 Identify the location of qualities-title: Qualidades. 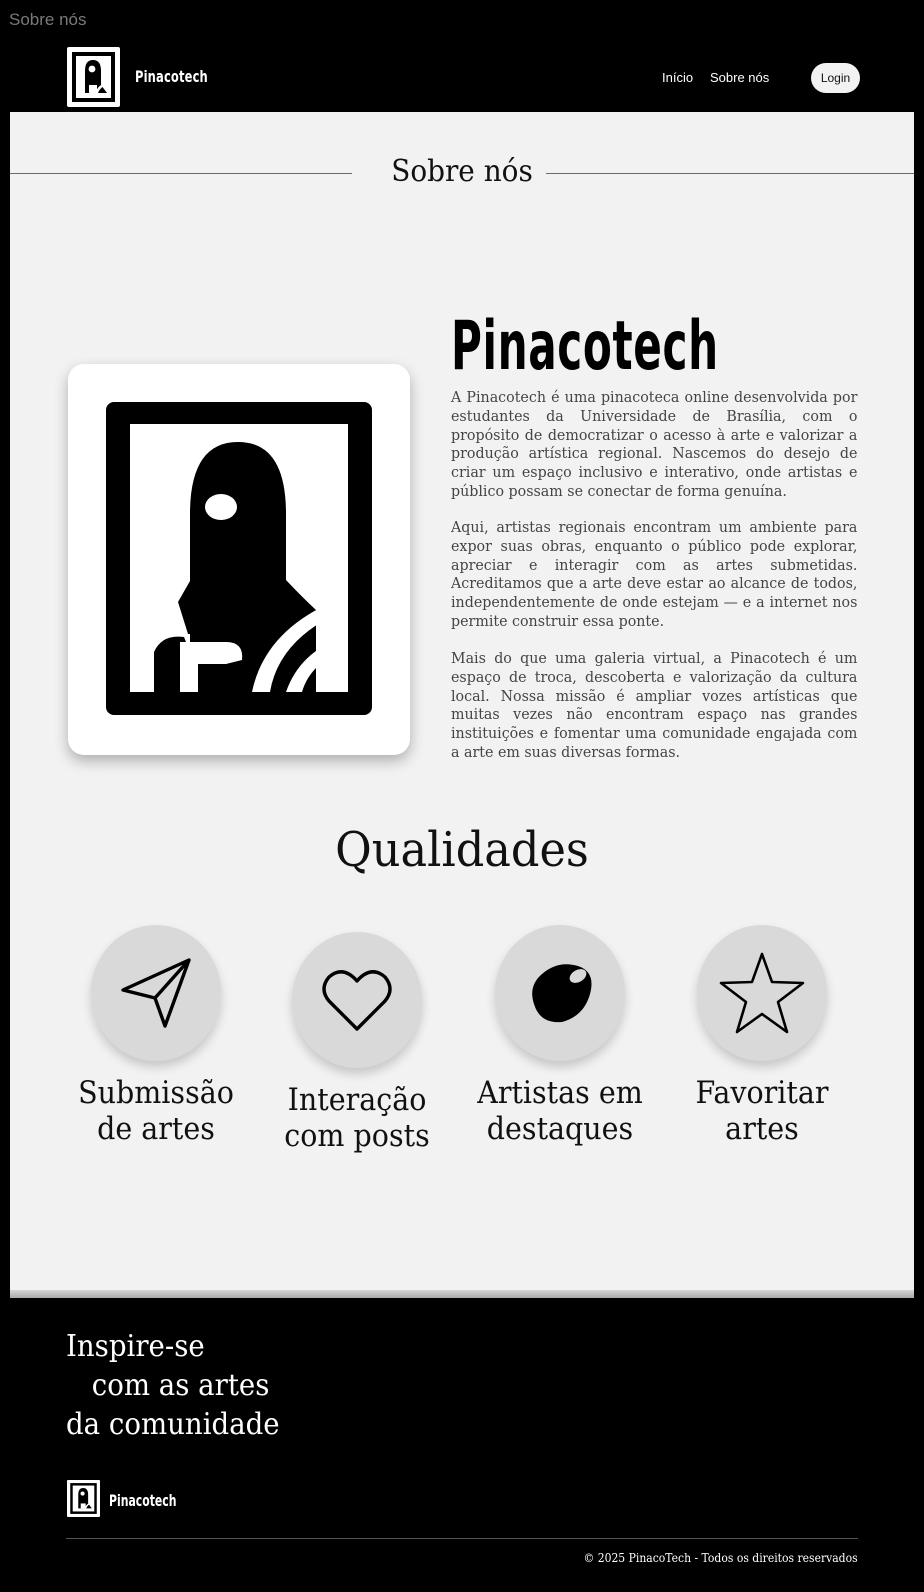
(462, 850).